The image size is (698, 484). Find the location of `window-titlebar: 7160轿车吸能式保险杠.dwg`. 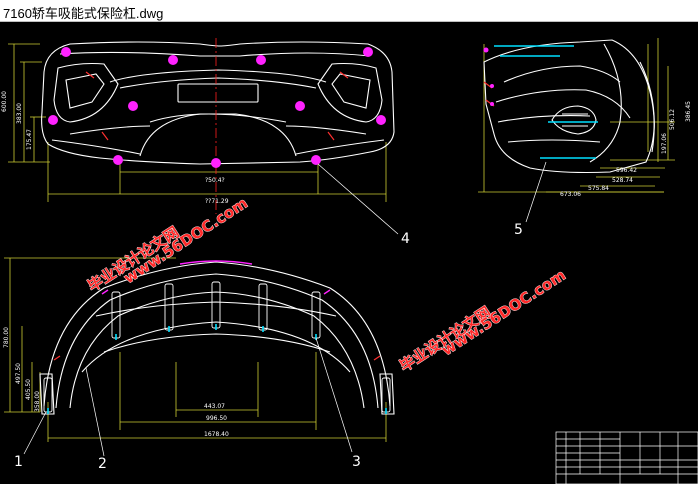

window-titlebar: 7160轿车吸能式保险杠.dwg is located at coordinates (349, 11).